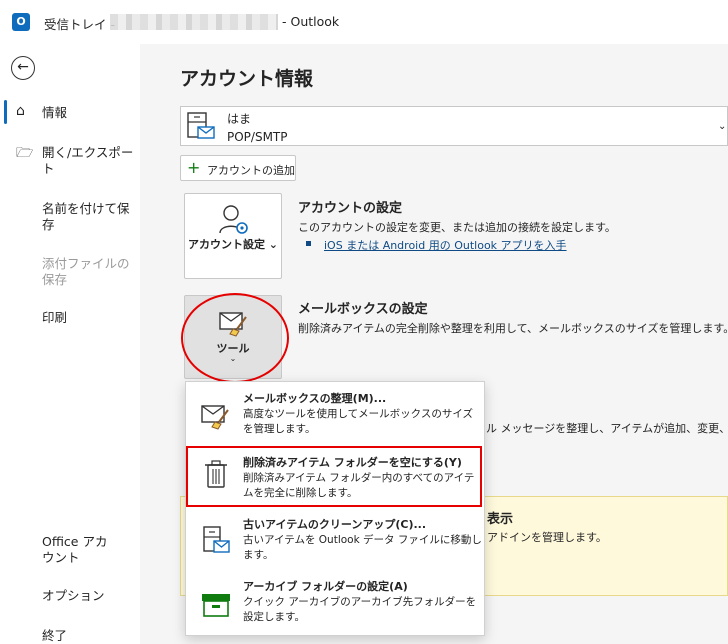 Image resolution: width=728 pixels, height=644 pixels. What do you see at coordinates (194, 22) in the screenshot?
I see `redacted-account-name` at bounding box center [194, 22].